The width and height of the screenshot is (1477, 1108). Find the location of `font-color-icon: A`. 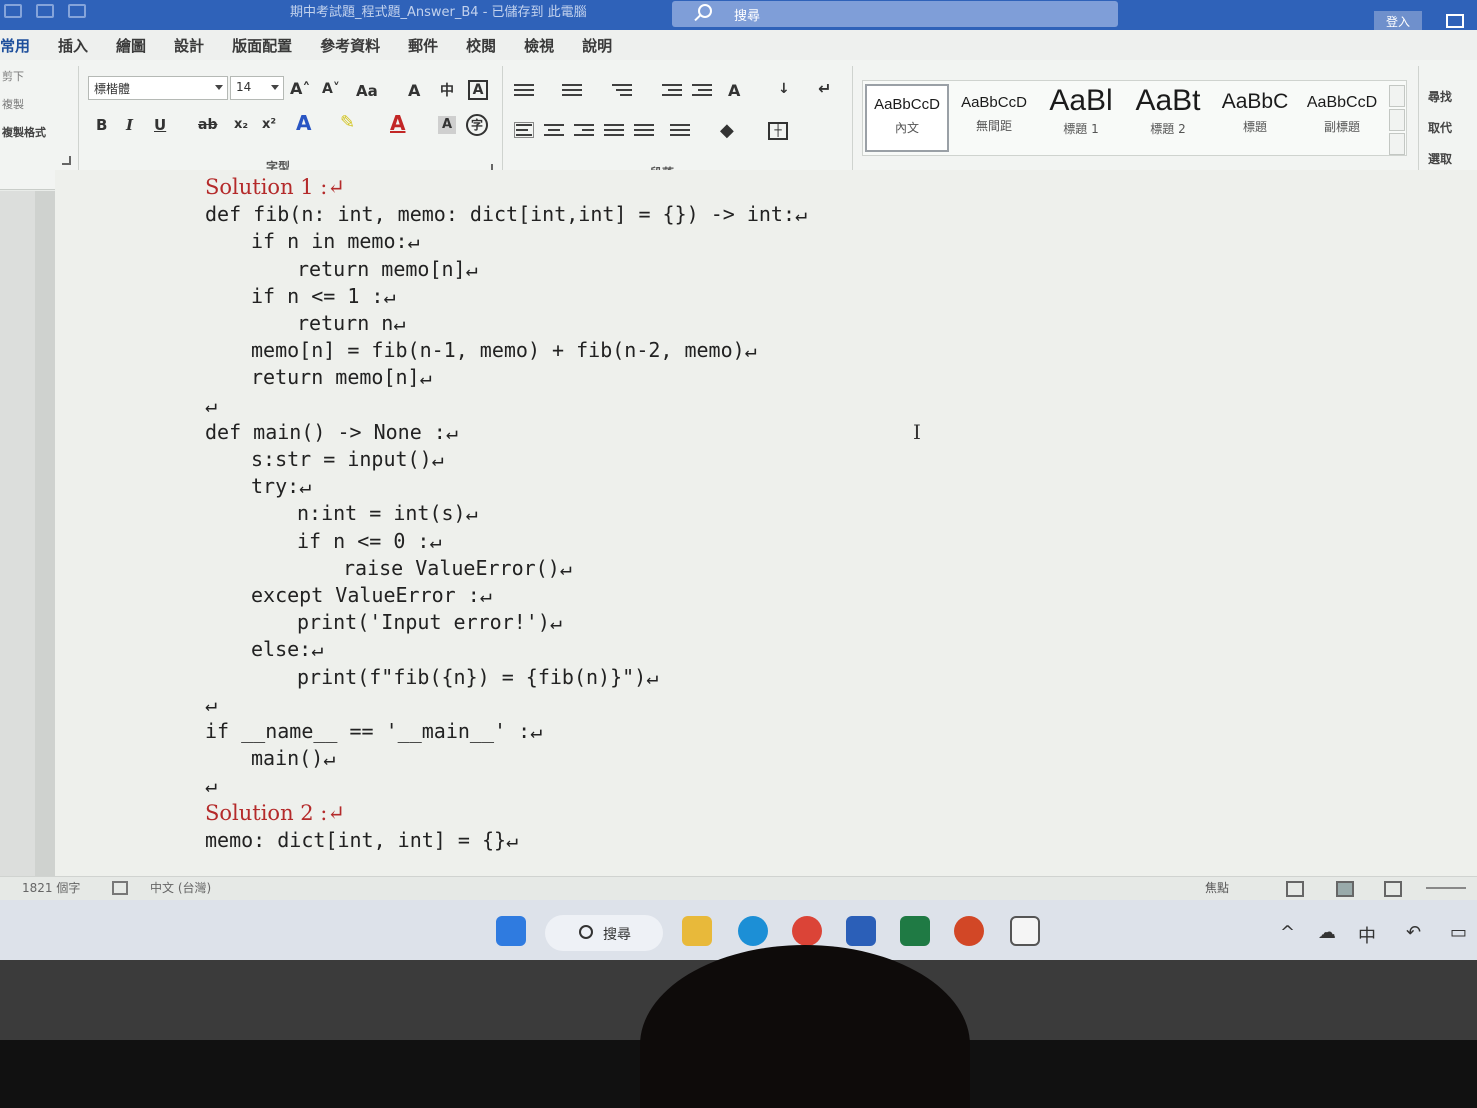

font-color-icon: A is located at coordinates (397, 123).